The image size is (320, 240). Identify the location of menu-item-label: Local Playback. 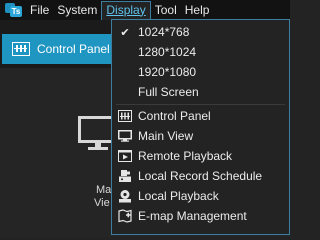
(178, 196).